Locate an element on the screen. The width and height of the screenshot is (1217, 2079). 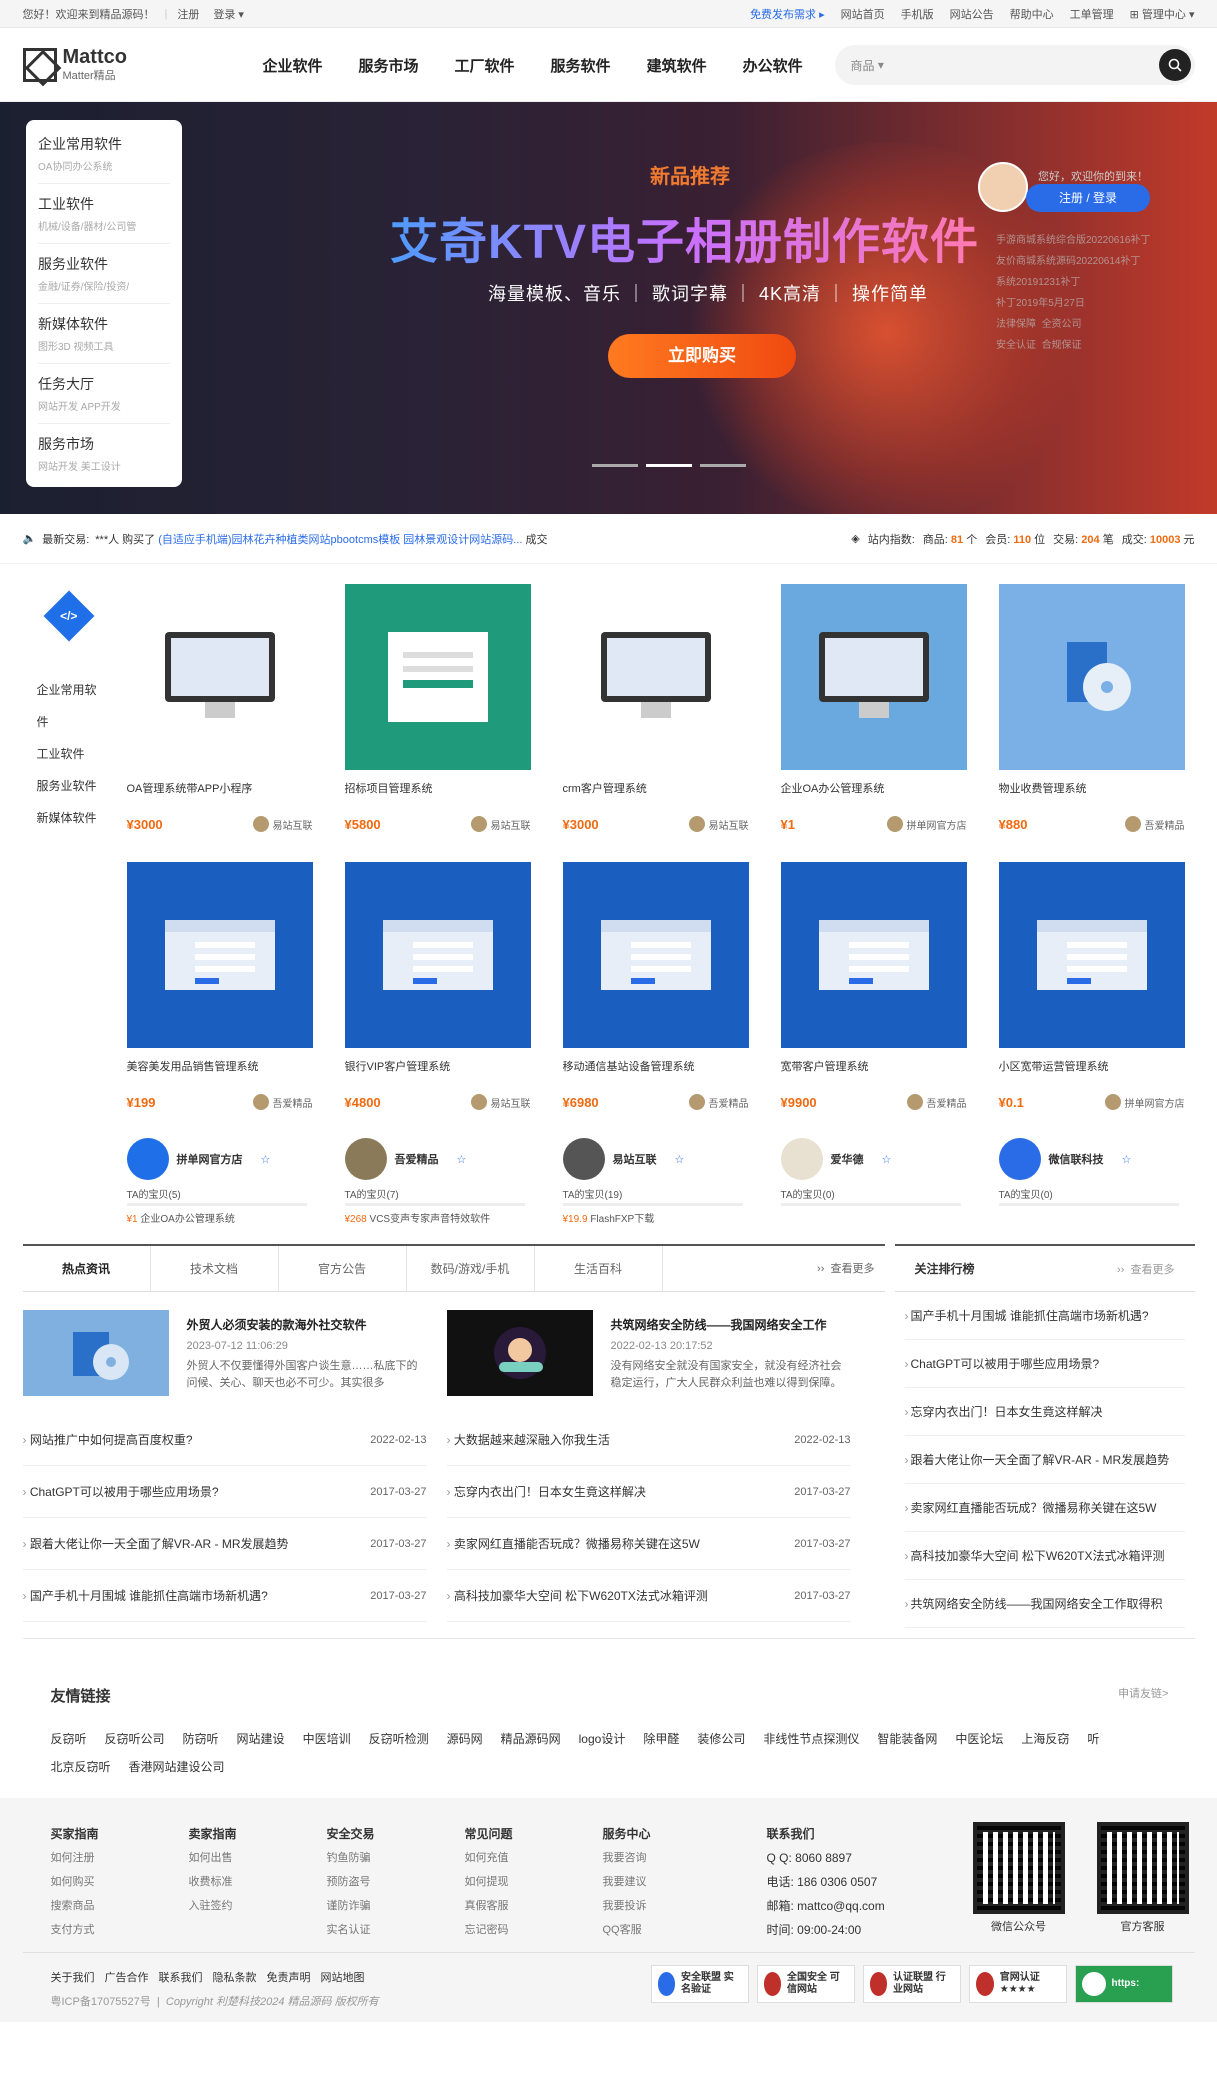
product-name: 移动通信基站设备管理系统 is located at coordinates (656, 1068).